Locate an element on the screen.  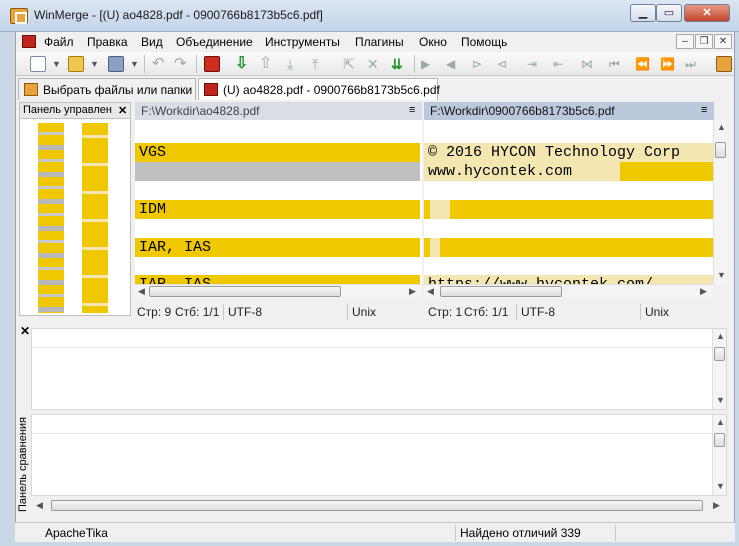
menu-tools: Инструменты is located at coordinates (302, 42).